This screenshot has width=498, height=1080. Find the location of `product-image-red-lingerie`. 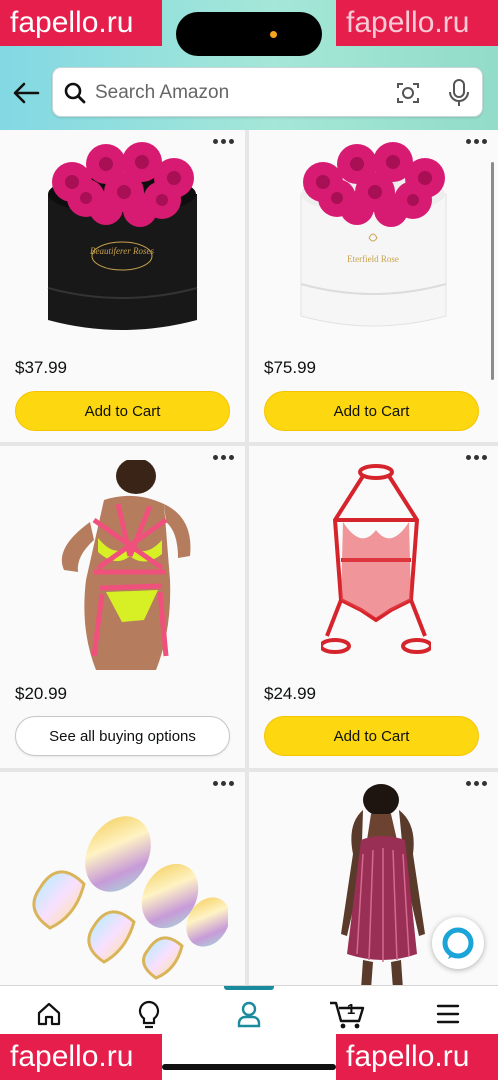

product-image-red-lingerie is located at coordinates (376, 567).